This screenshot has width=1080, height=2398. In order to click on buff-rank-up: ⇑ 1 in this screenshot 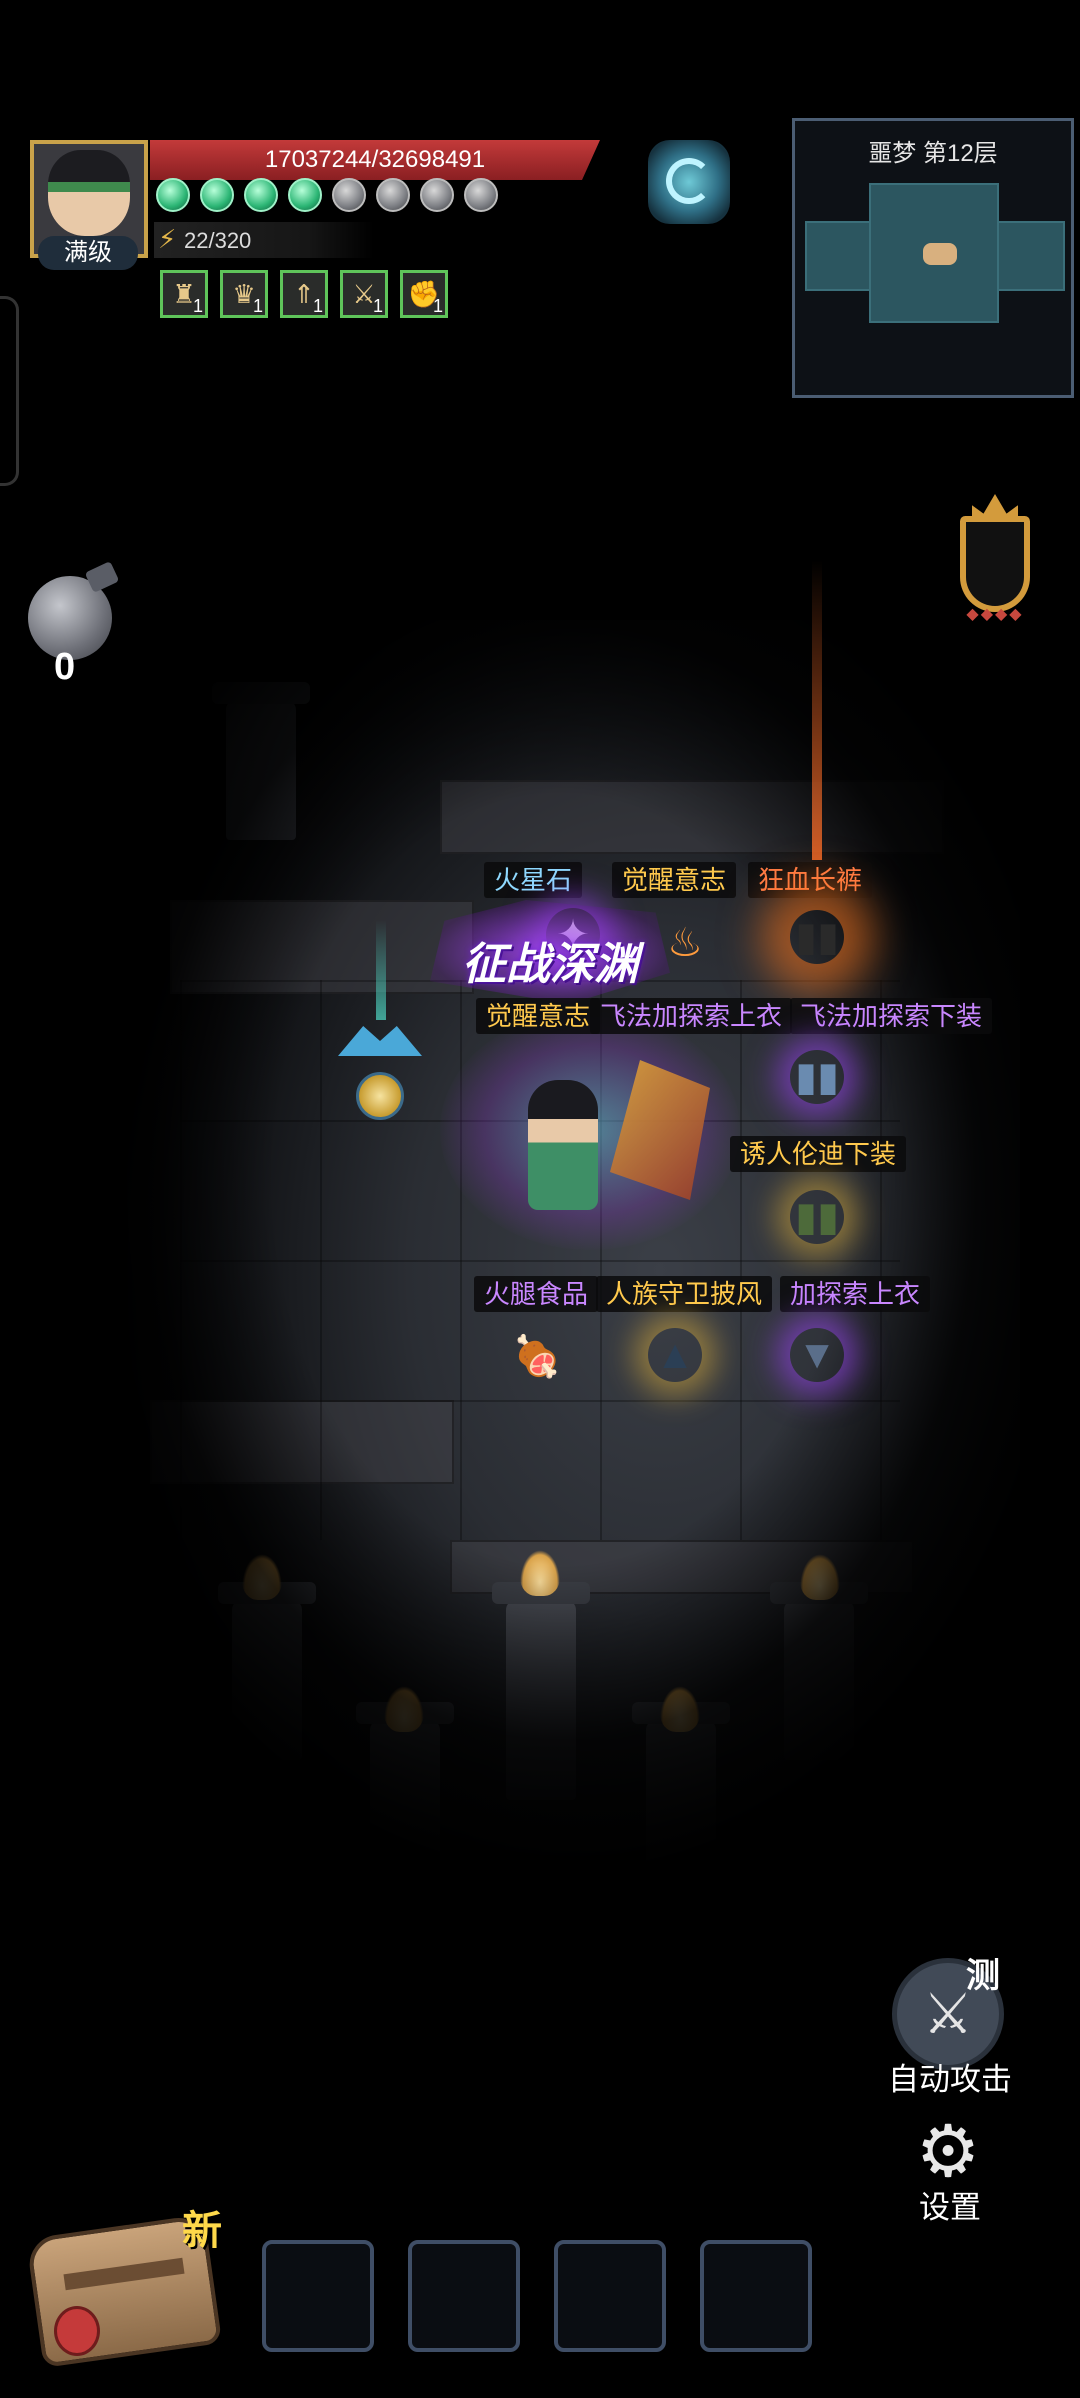, I will do `click(304, 294)`.